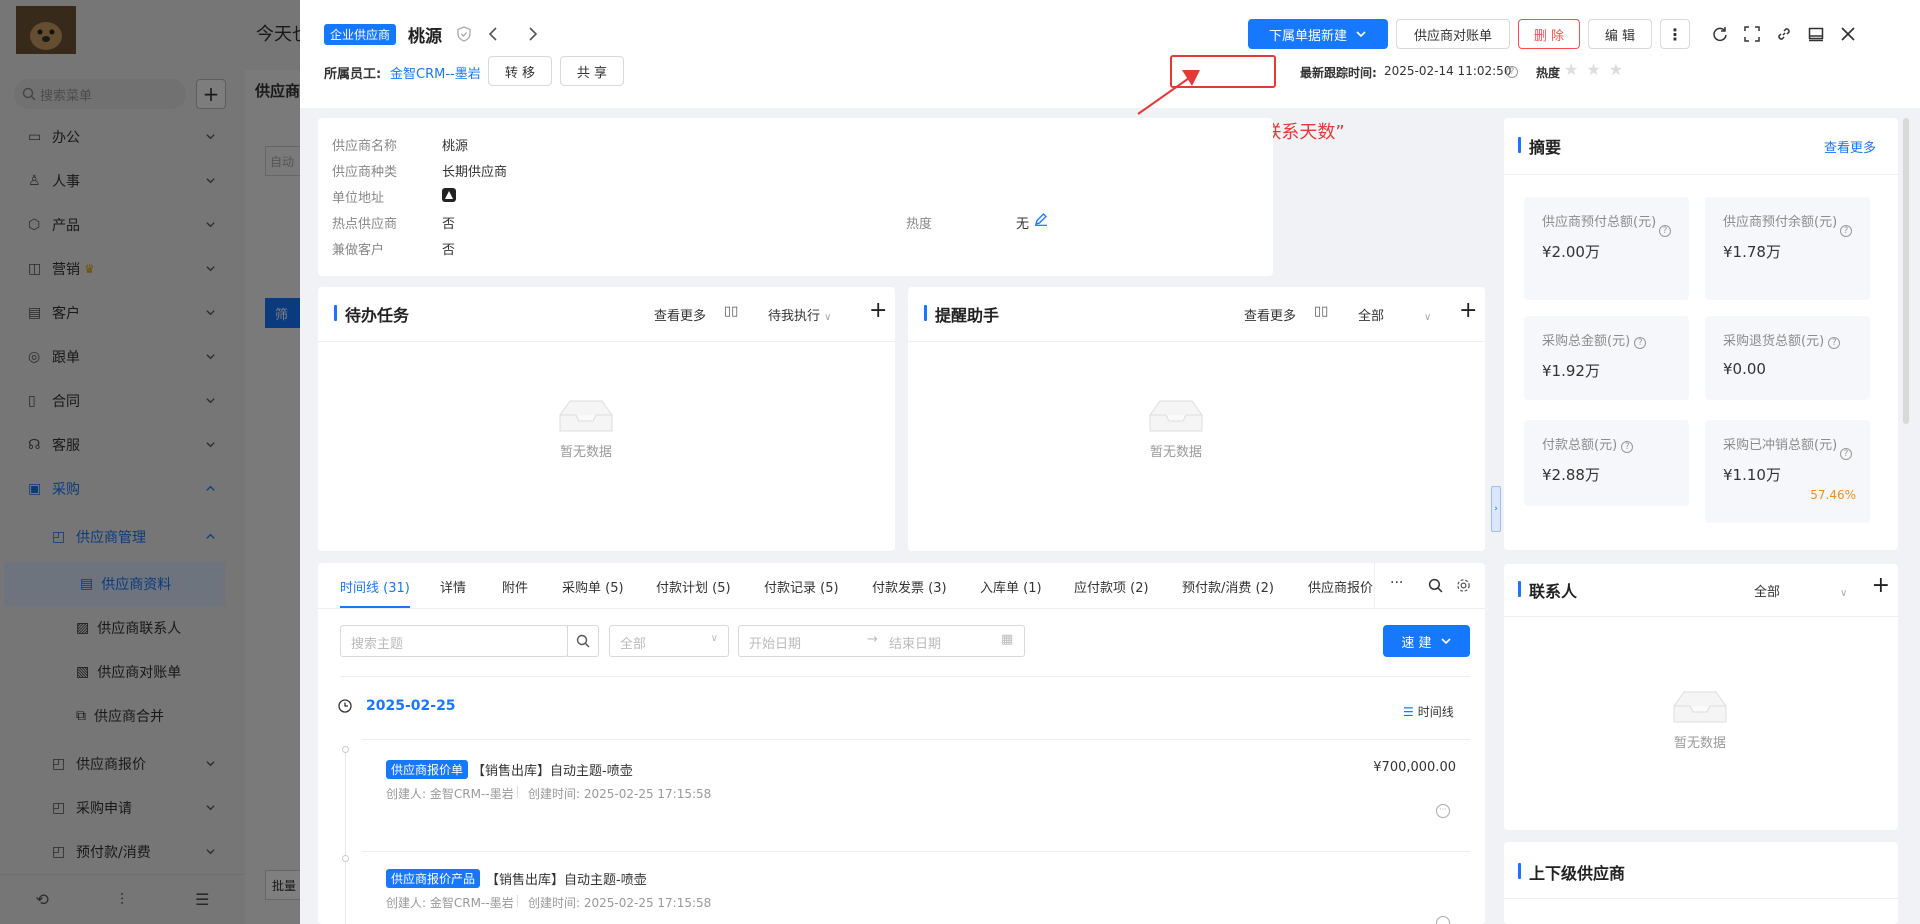  I want to click on chevron-down-icon, so click(1361, 34).